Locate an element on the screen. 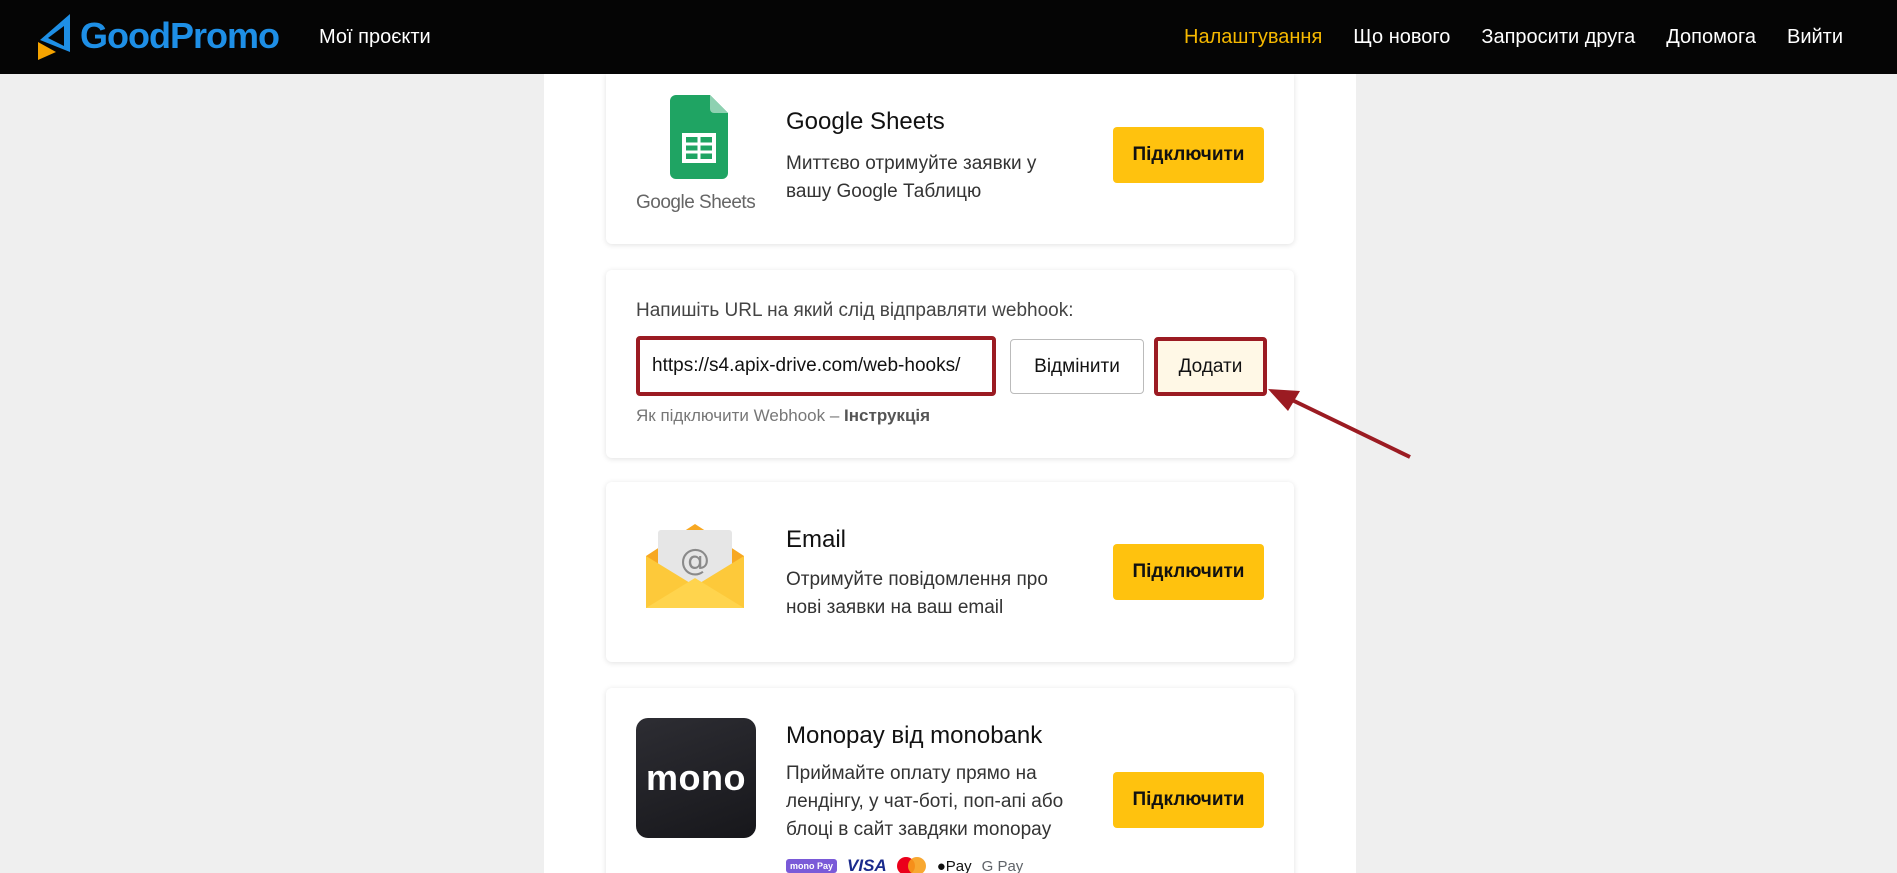  mono-logo-text: mono is located at coordinates (696, 777).